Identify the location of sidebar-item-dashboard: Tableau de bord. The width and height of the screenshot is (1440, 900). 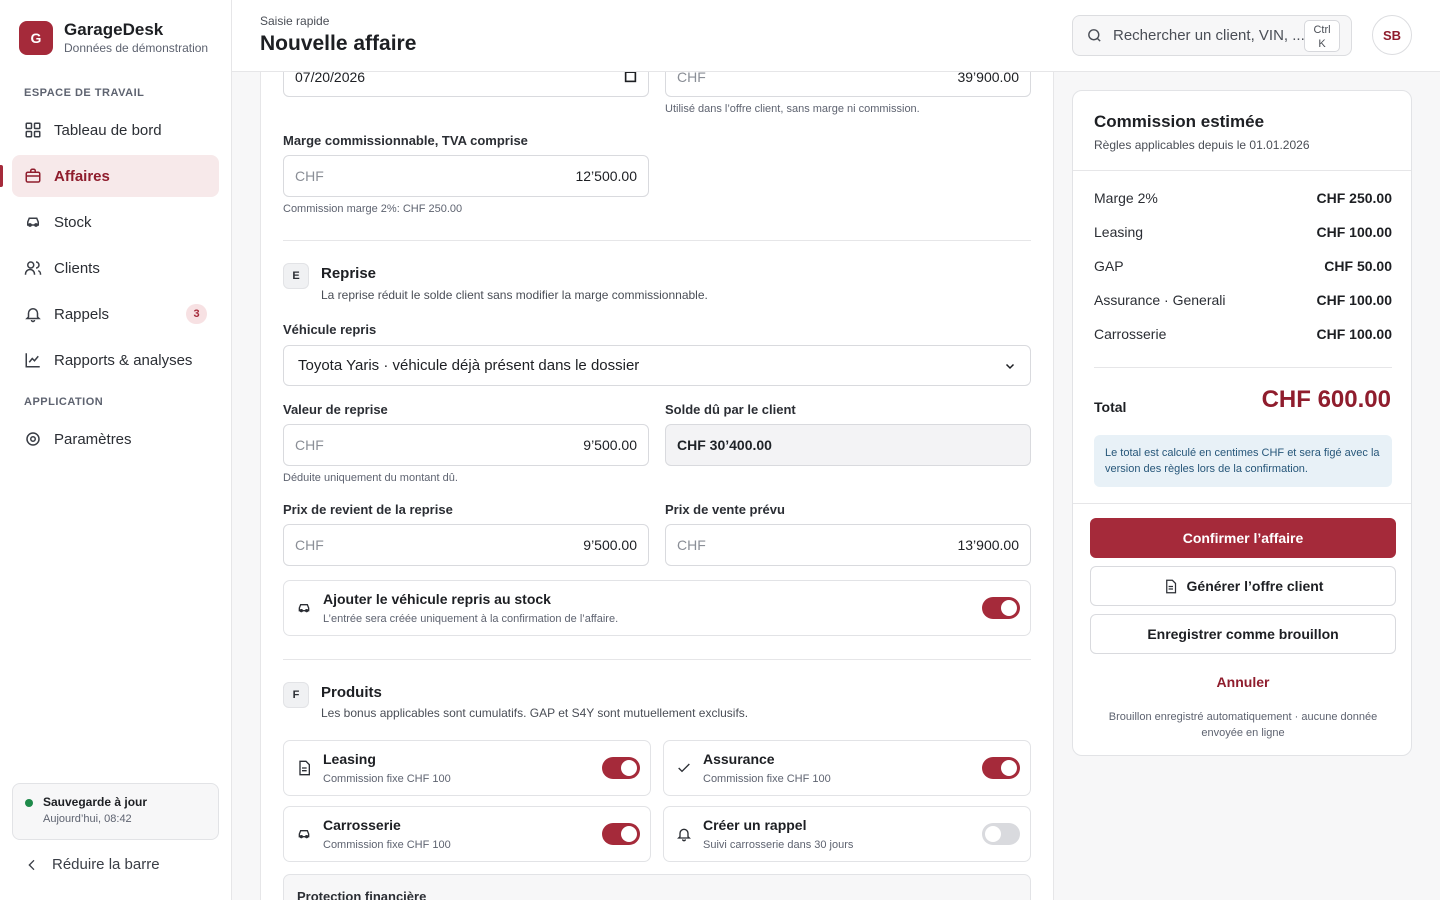
(115, 130).